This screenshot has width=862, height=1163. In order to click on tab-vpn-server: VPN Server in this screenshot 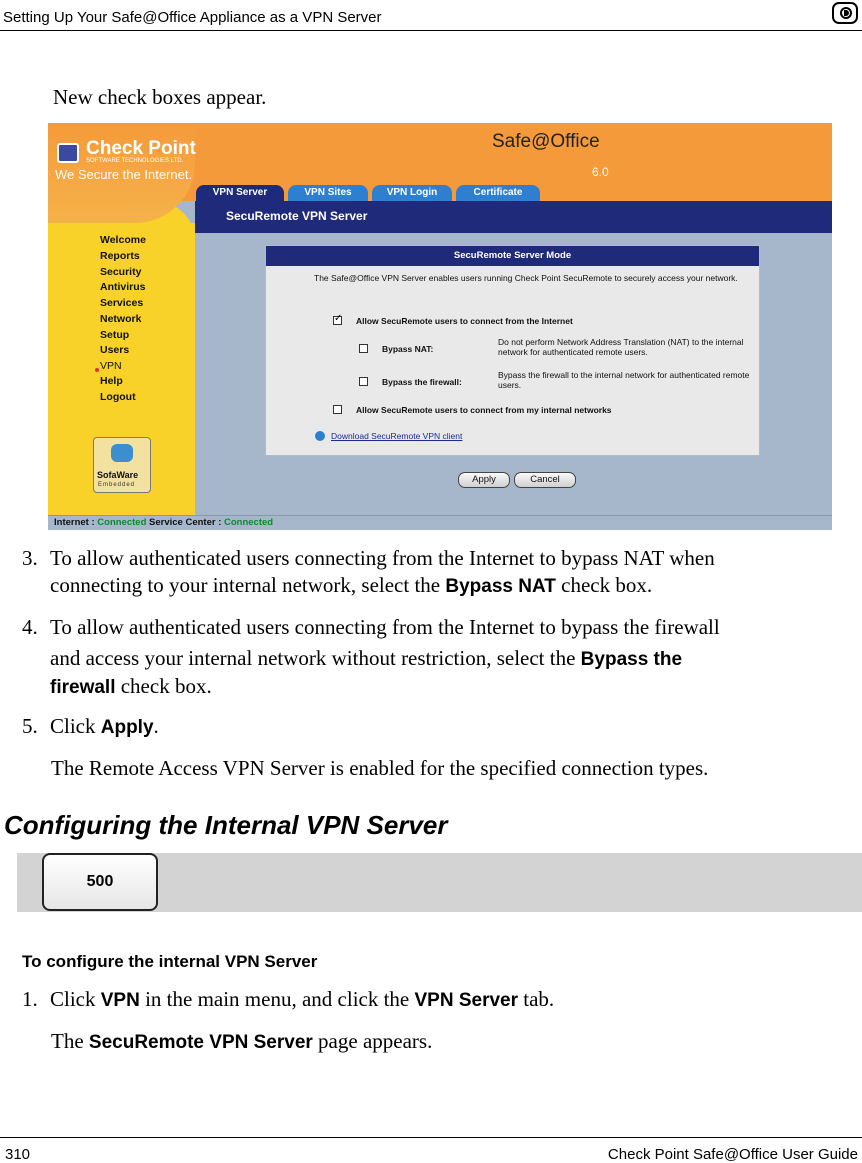, I will do `click(240, 193)`.